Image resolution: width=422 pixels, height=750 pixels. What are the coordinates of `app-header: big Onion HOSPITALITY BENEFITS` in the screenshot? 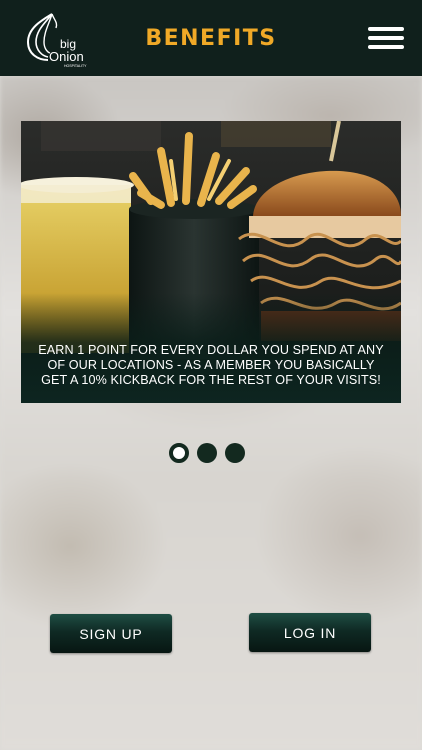 It's located at (211, 38).